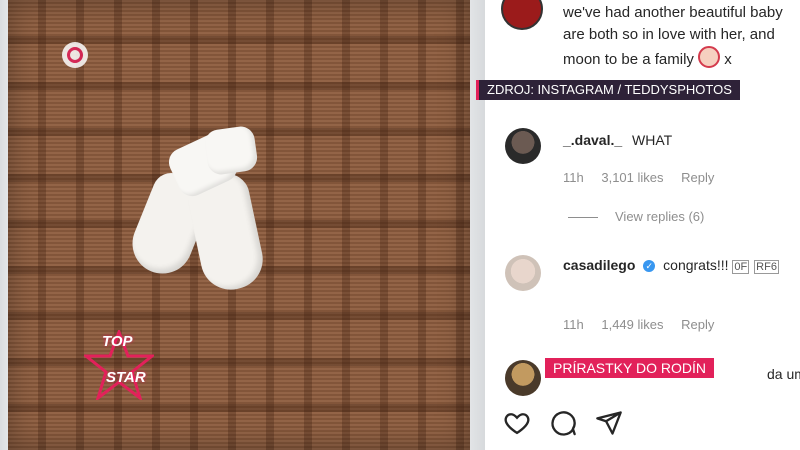 The height and width of the screenshot is (450, 800). What do you see at coordinates (609, 423) in the screenshot?
I see `share-icon` at bounding box center [609, 423].